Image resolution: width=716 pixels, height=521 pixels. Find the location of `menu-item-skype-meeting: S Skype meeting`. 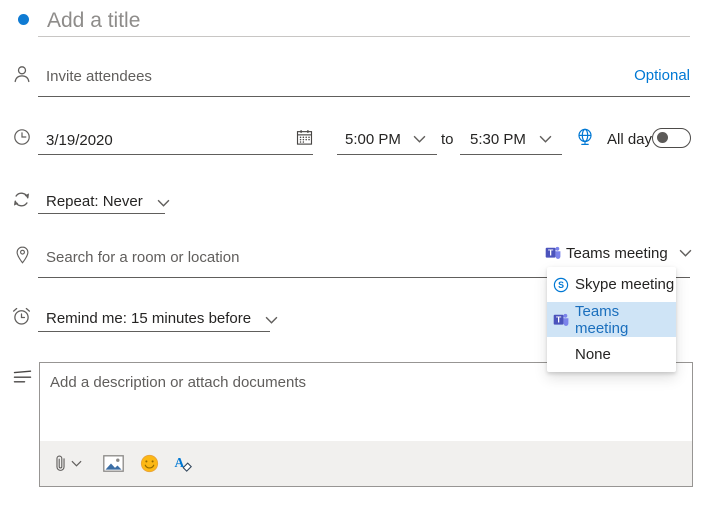

menu-item-skype-meeting: S Skype meeting is located at coordinates (611, 284).